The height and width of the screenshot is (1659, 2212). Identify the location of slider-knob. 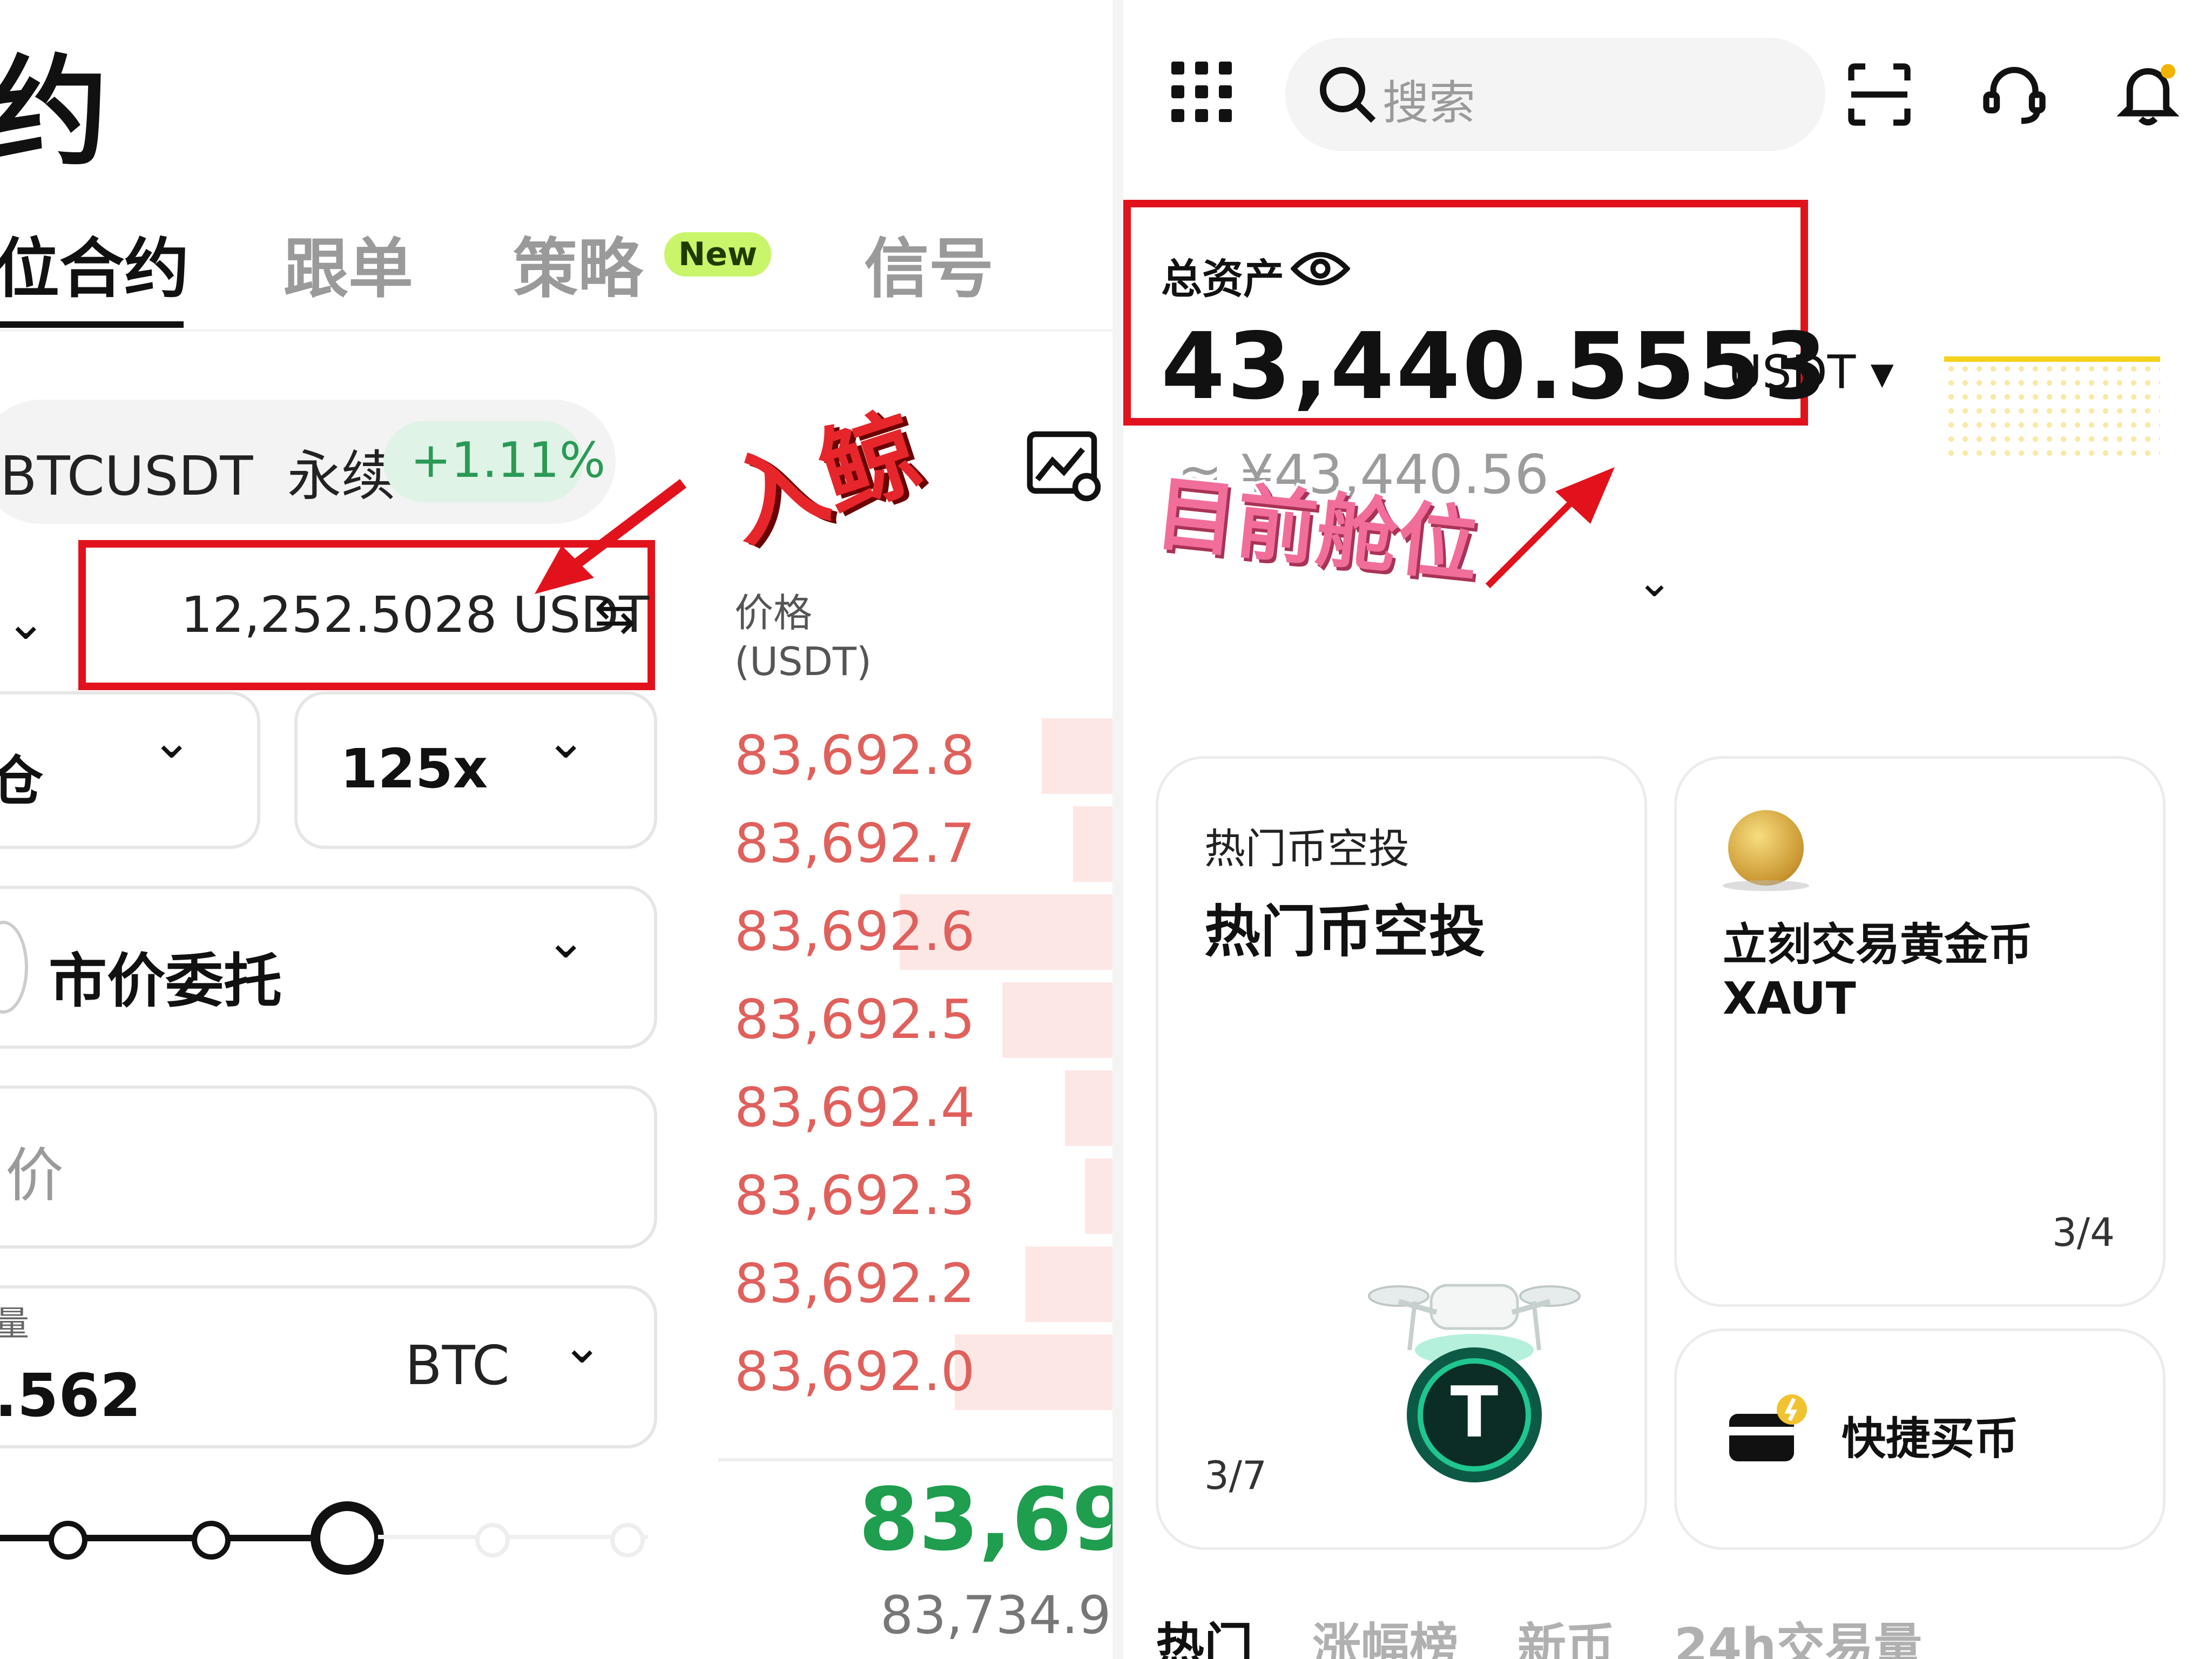
(347, 1538).